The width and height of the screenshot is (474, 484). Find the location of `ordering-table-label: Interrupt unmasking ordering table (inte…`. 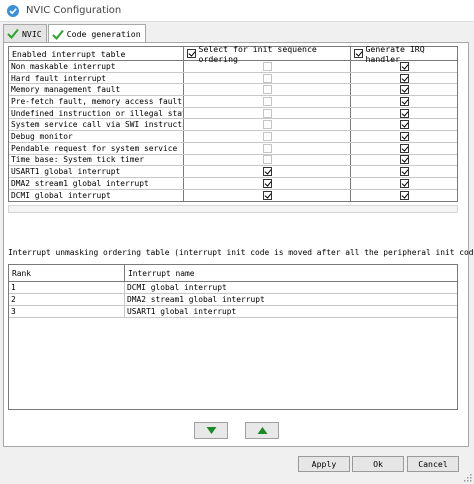

ordering-table-label: Interrupt unmasking ordering table (inte… is located at coordinates (241, 252).